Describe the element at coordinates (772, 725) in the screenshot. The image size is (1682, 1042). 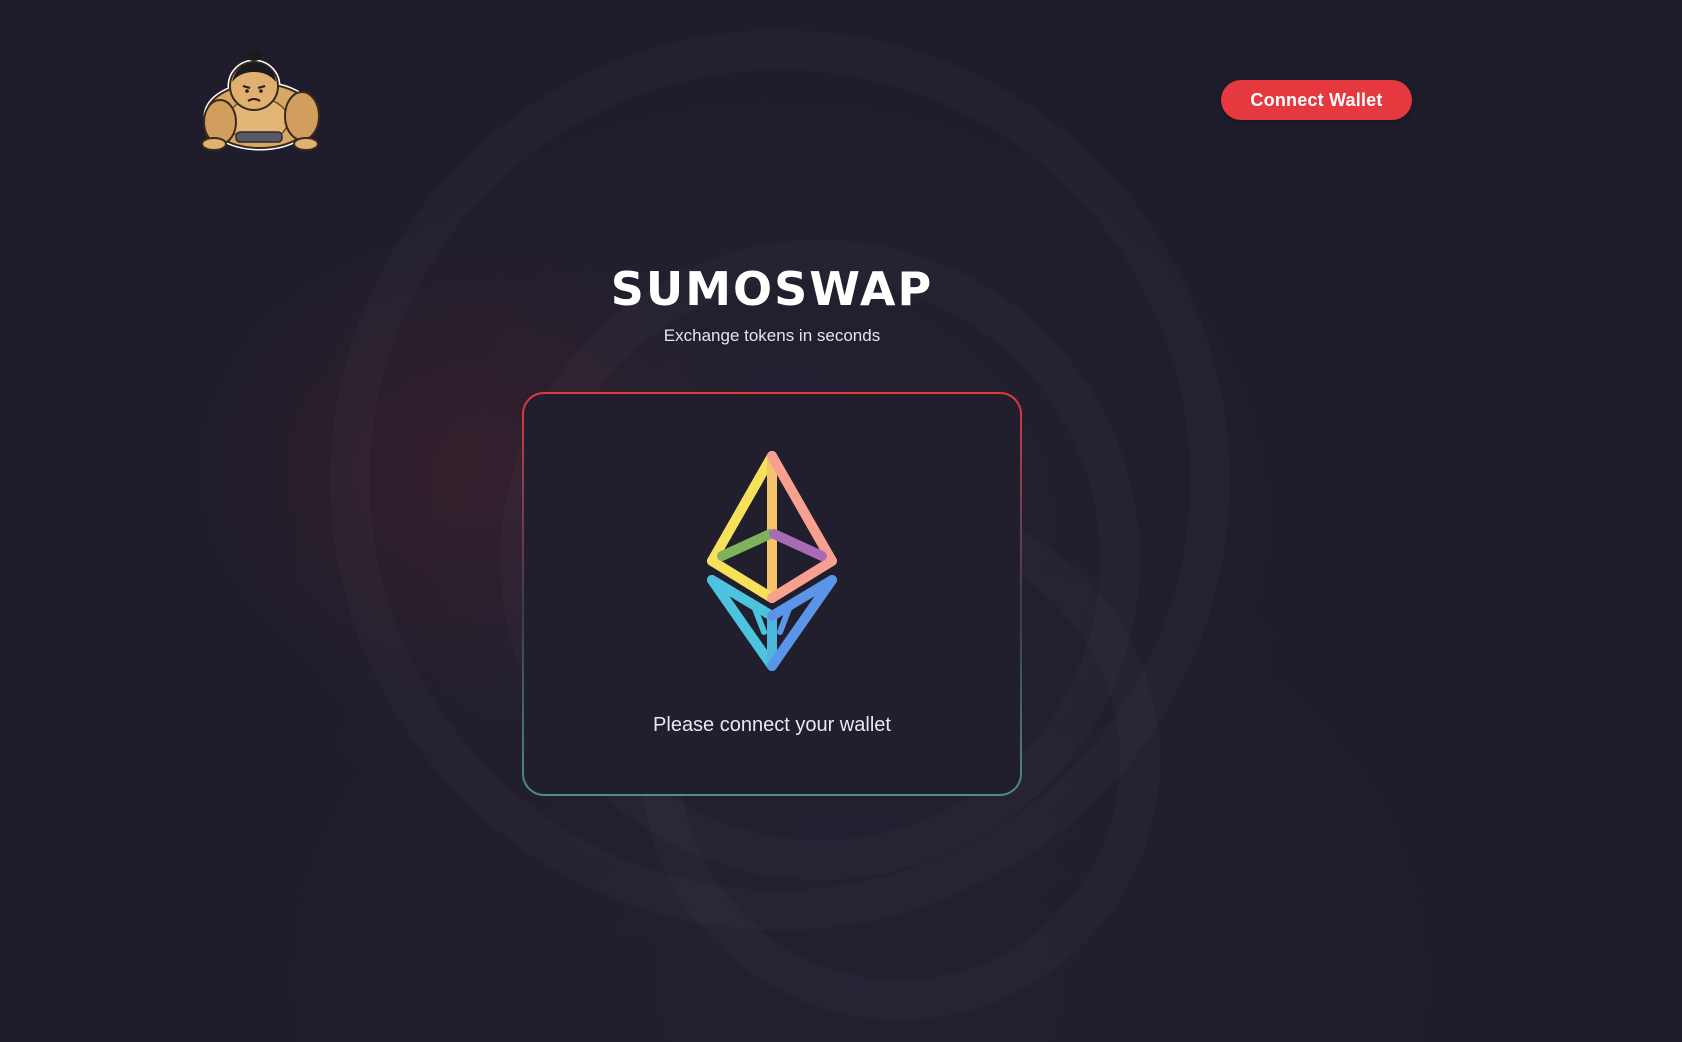
I see `connect-wallet-message: Please connect your wallet` at that location.